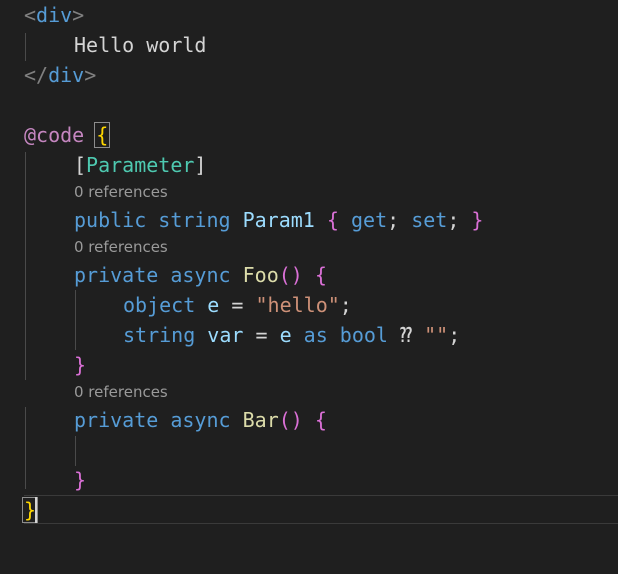 The image size is (618, 574). I want to click on code-line-property: public string Param1 { get; set; }, so click(278, 220).